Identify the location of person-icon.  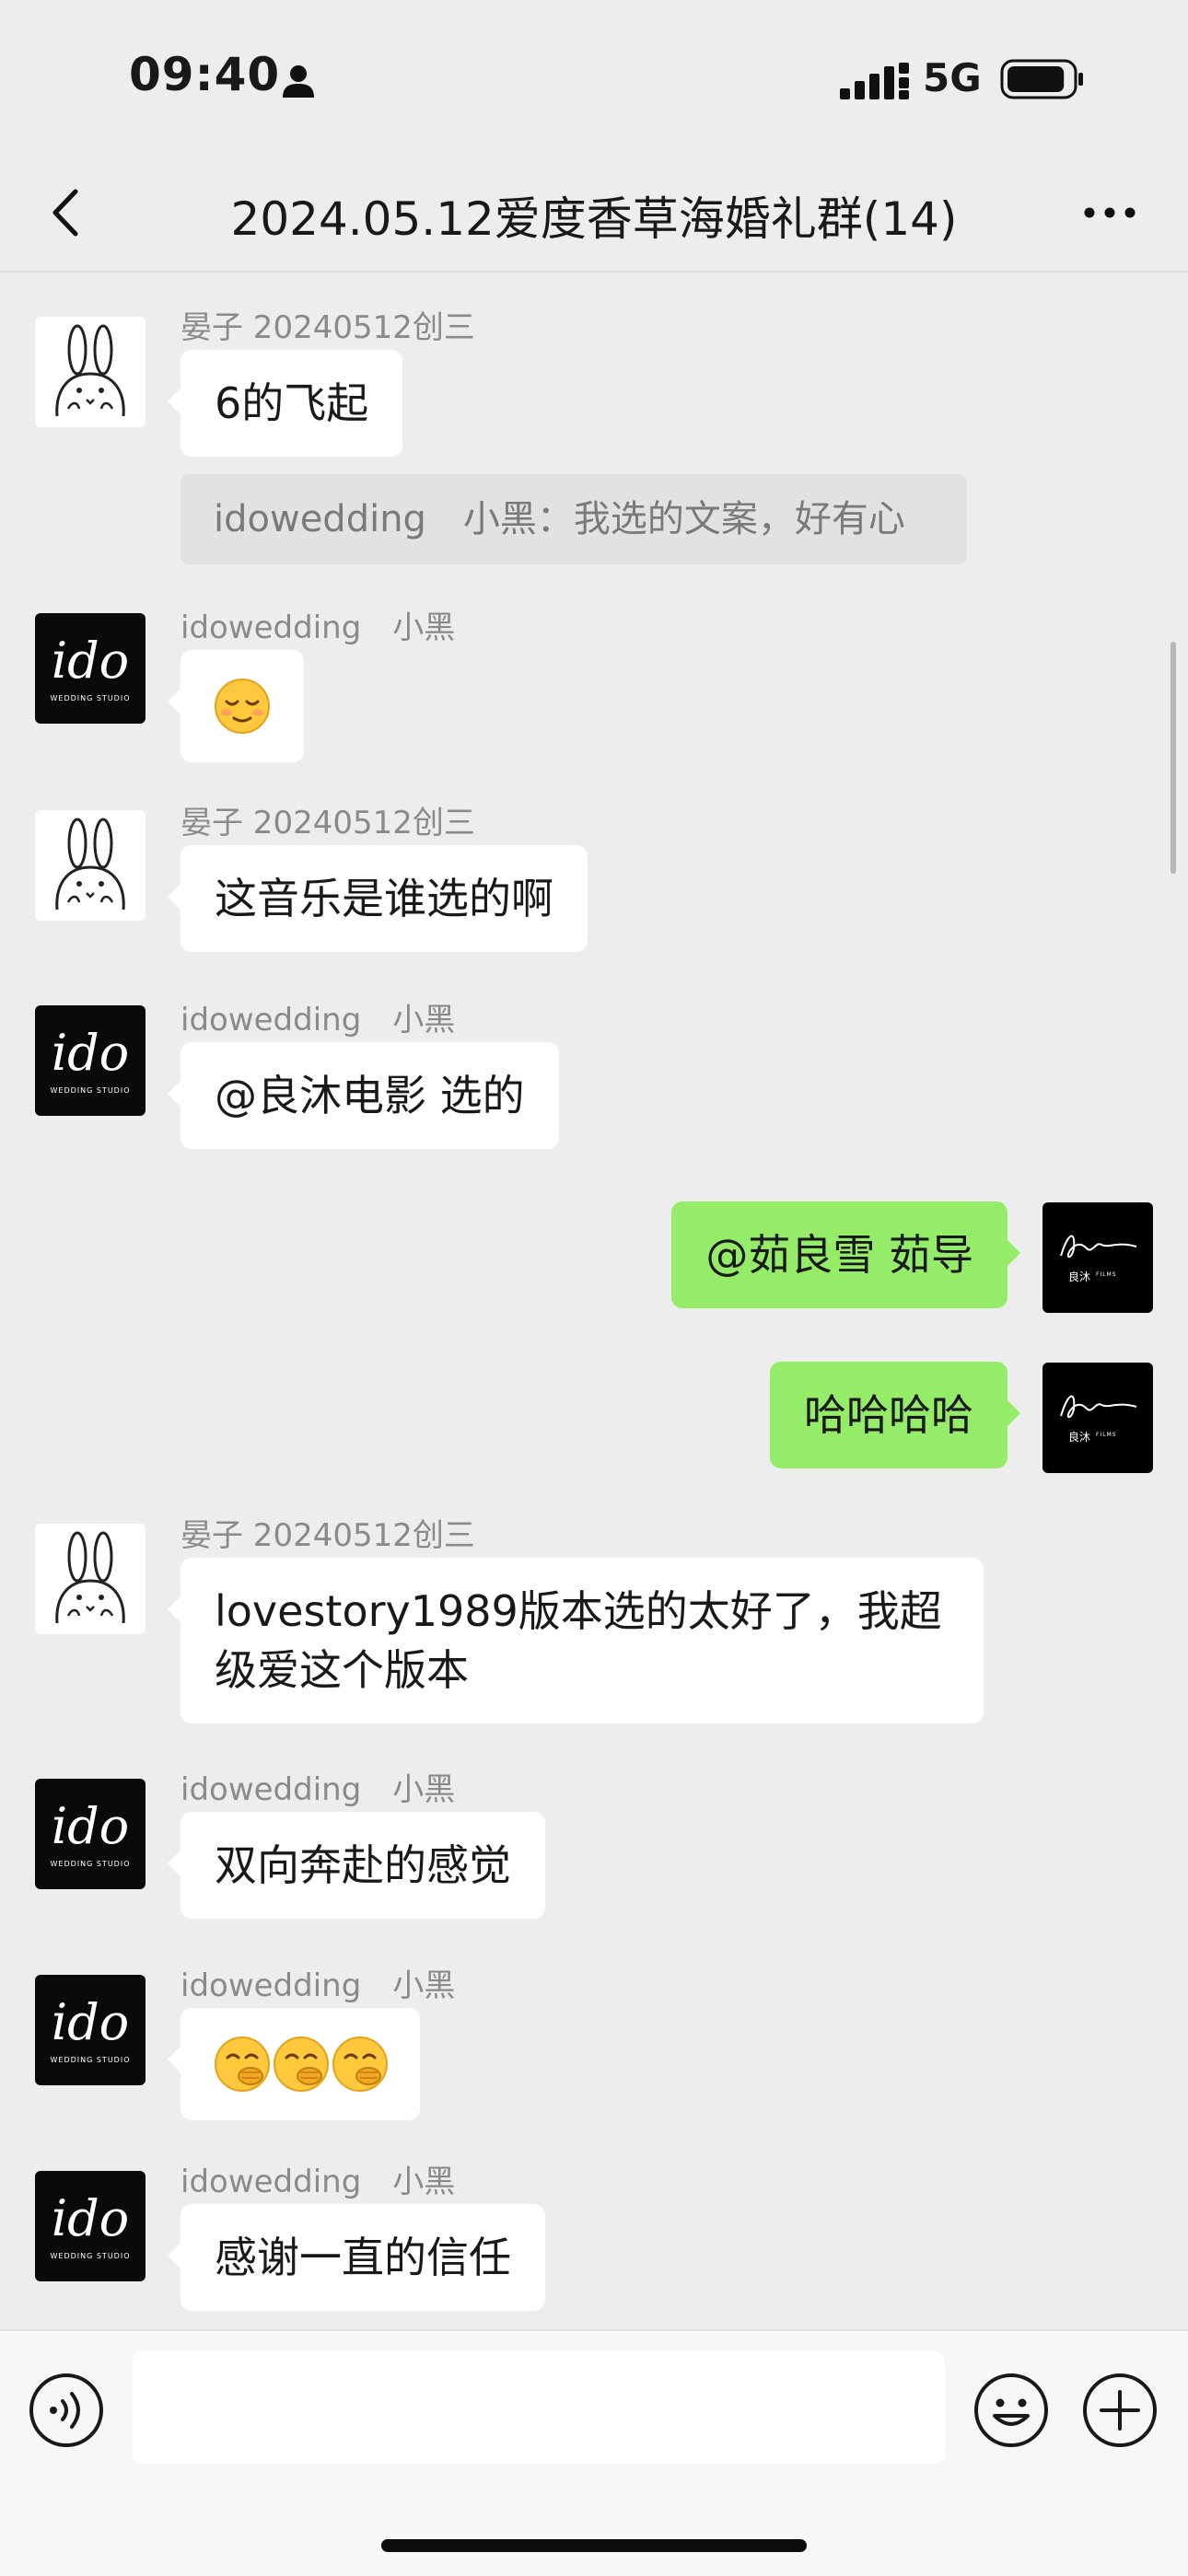
(298, 81).